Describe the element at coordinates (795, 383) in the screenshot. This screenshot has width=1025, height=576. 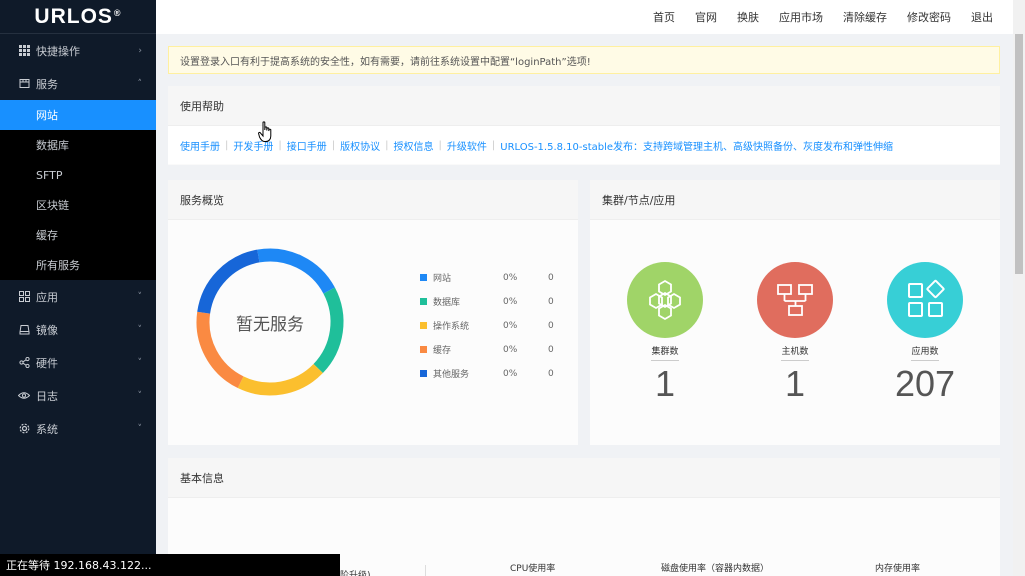
I see `stat-value: 1` at that location.